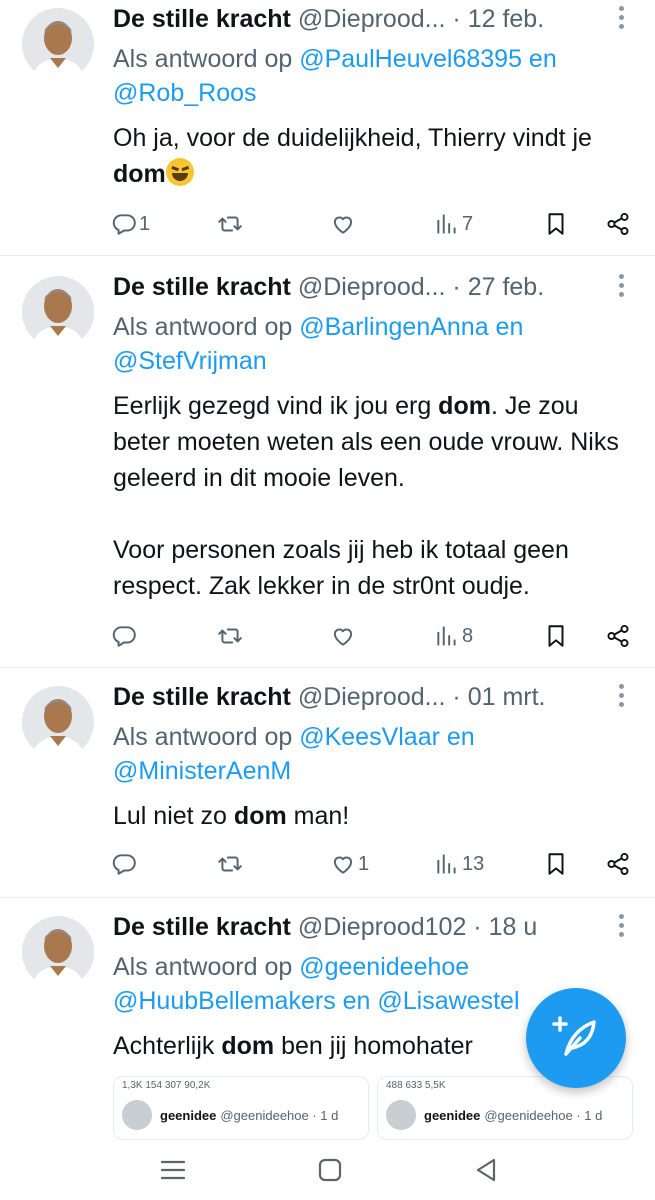 The width and height of the screenshot is (655, 1200). I want to click on views-button: 7, so click(453, 224).